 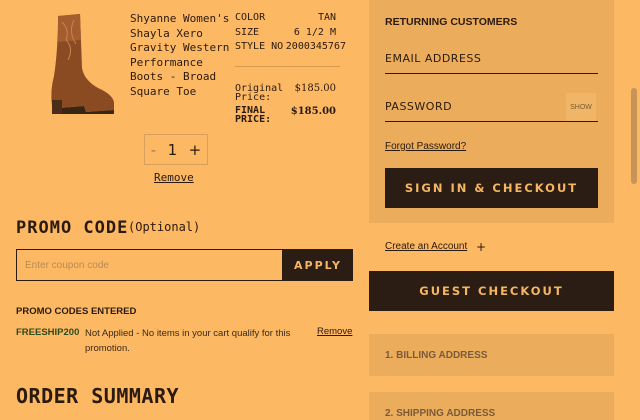 What do you see at coordinates (315, 88) in the screenshot?
I see `original-price: $185.00` at bounding box center [315, 88].